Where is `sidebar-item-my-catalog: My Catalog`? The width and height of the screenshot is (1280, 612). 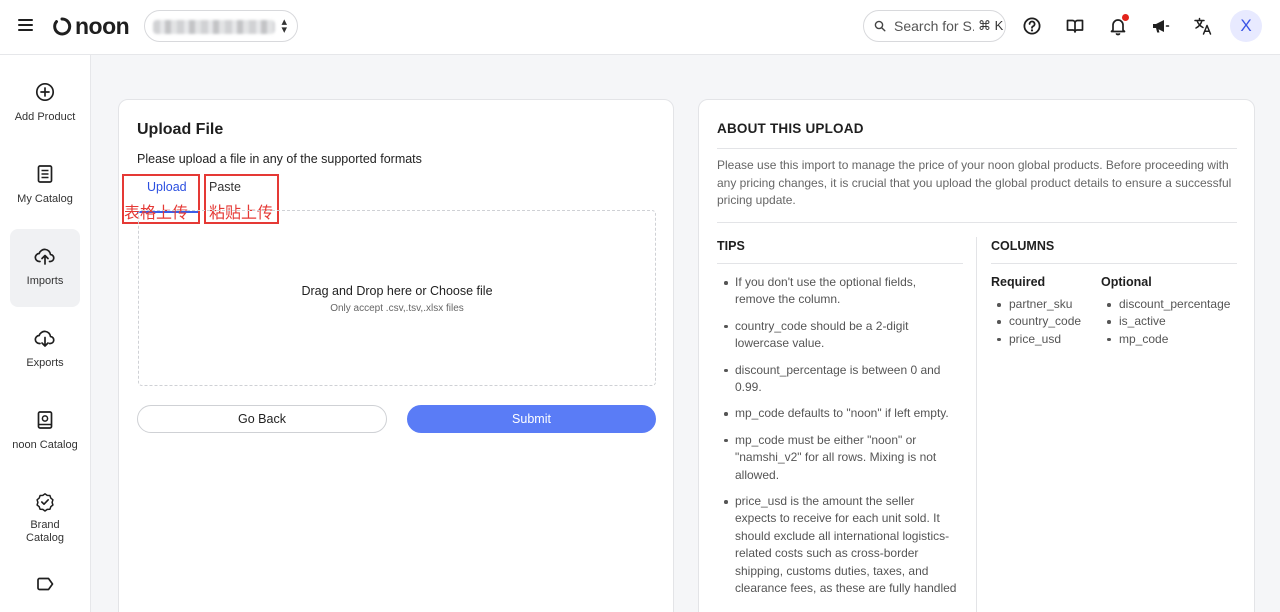
sidebar-item-my-catalog: My Catalog is located at coordinates (45, 186).